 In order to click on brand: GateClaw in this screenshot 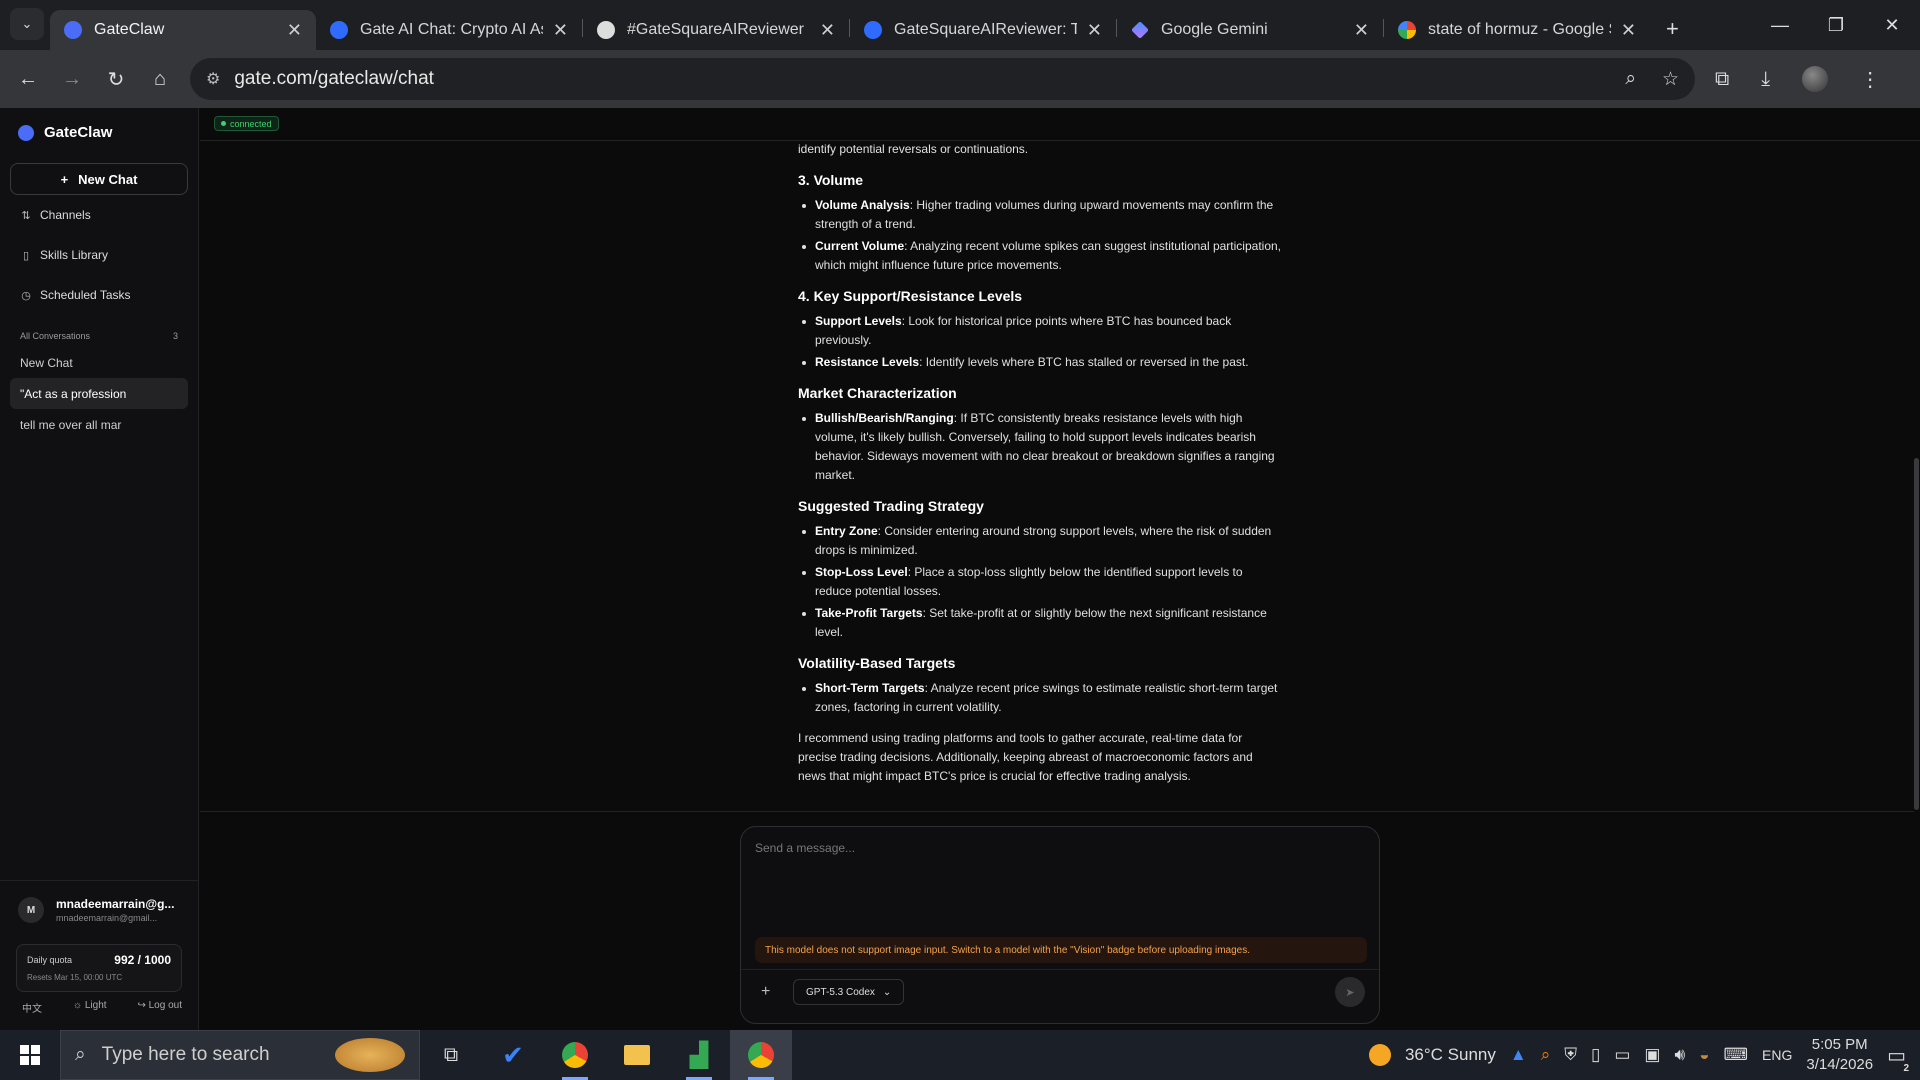, I will do `click(99, 124)`.